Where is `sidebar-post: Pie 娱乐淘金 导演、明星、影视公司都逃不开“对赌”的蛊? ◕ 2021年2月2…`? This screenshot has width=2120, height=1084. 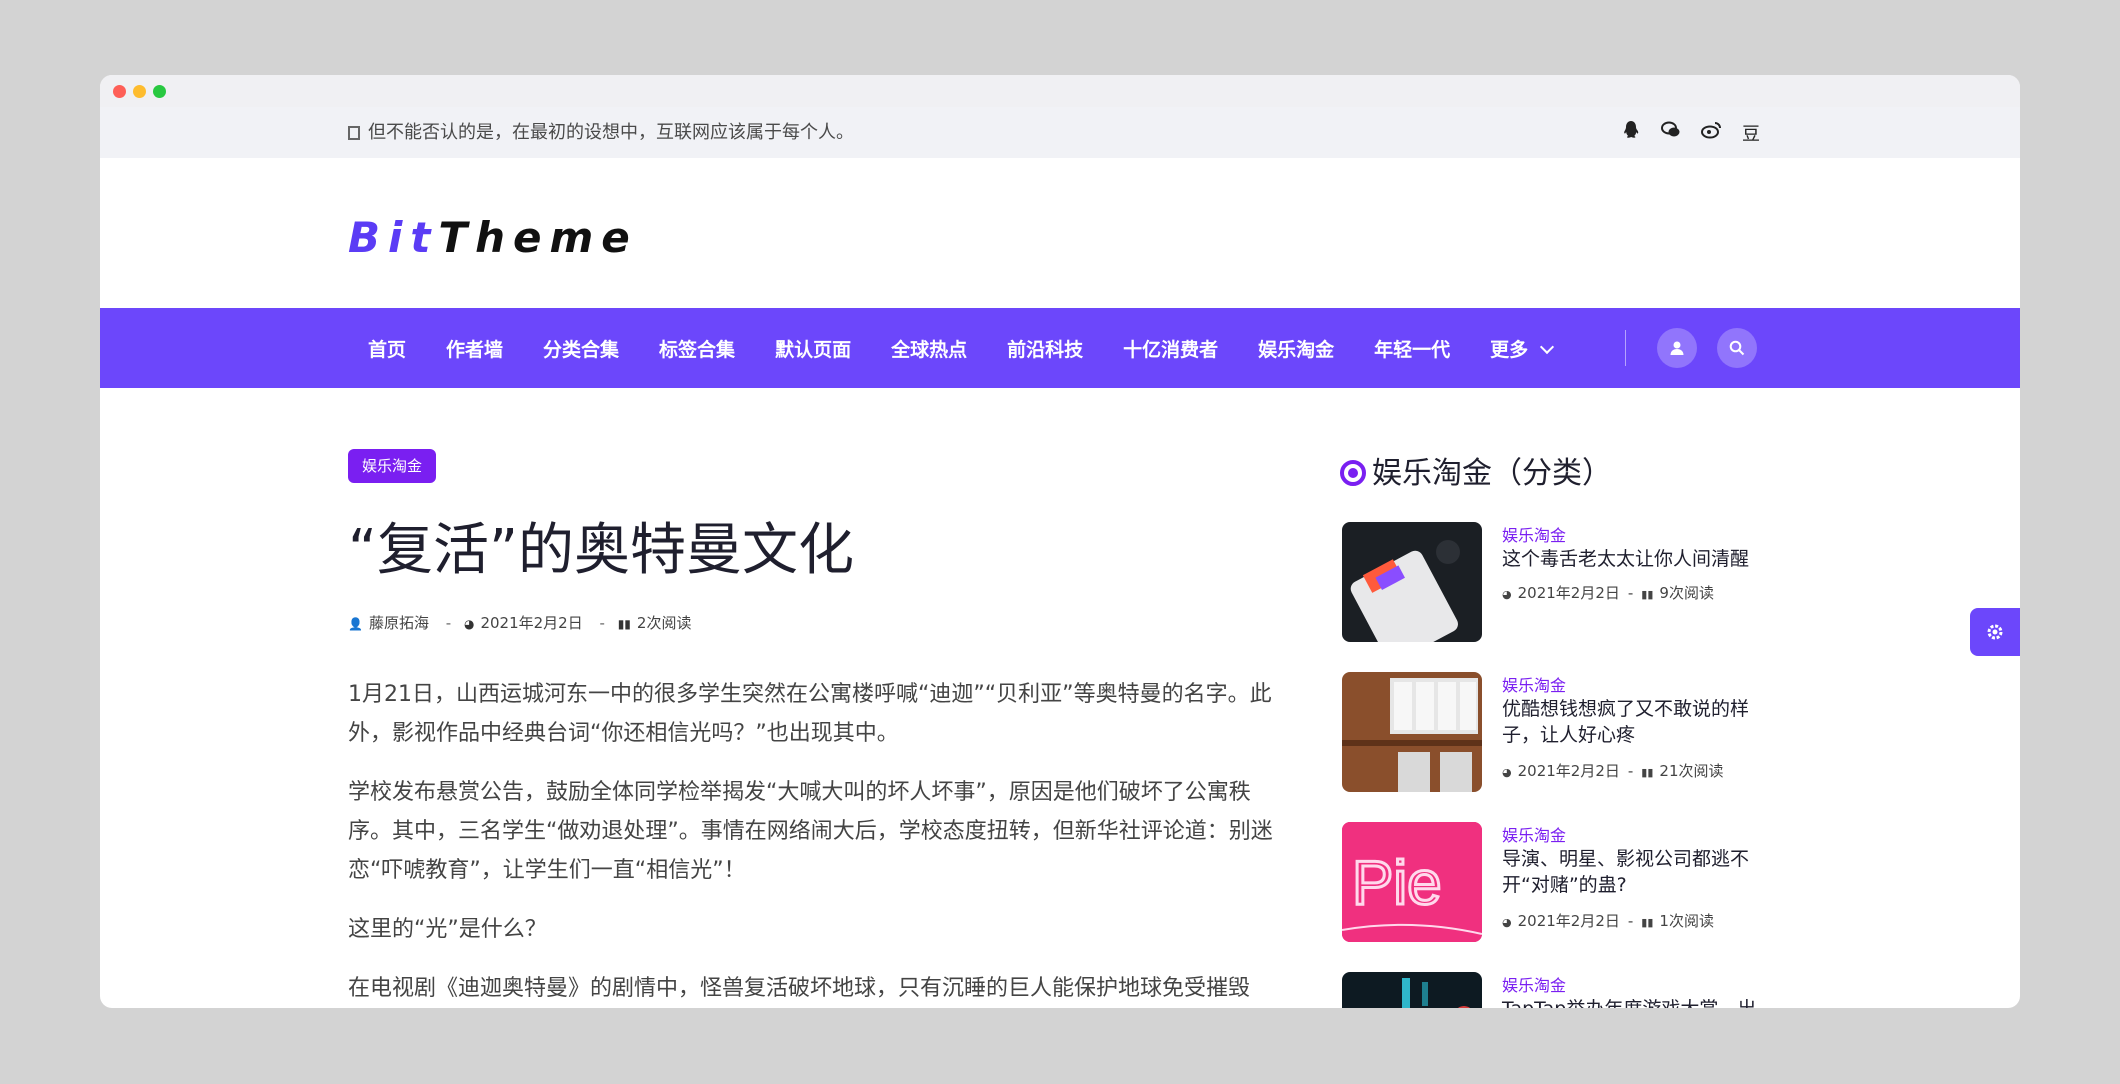
sidebar-post: Pie 娱乐淘金 导演、明星、影视公司都逃不开“对赌”的蛊? ◕ 2021年2月2… is located at coordinates (1552, 883).